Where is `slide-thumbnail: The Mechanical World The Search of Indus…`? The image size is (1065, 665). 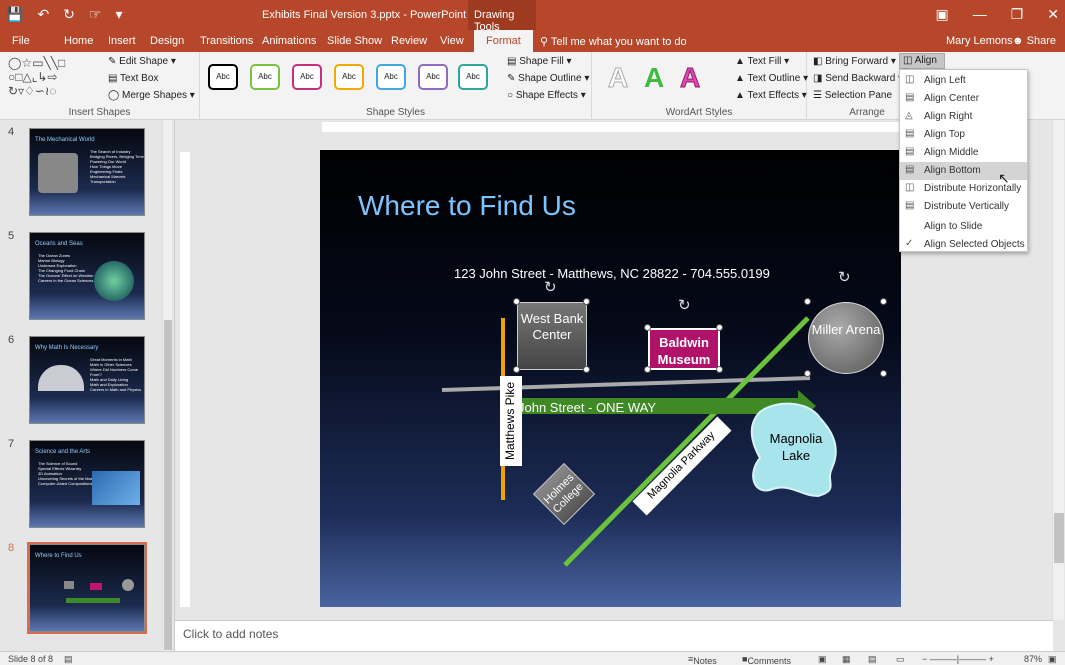
slide-thumbnail: The Mechanical World The Search of Indus… is located at coordinates (87, 172).